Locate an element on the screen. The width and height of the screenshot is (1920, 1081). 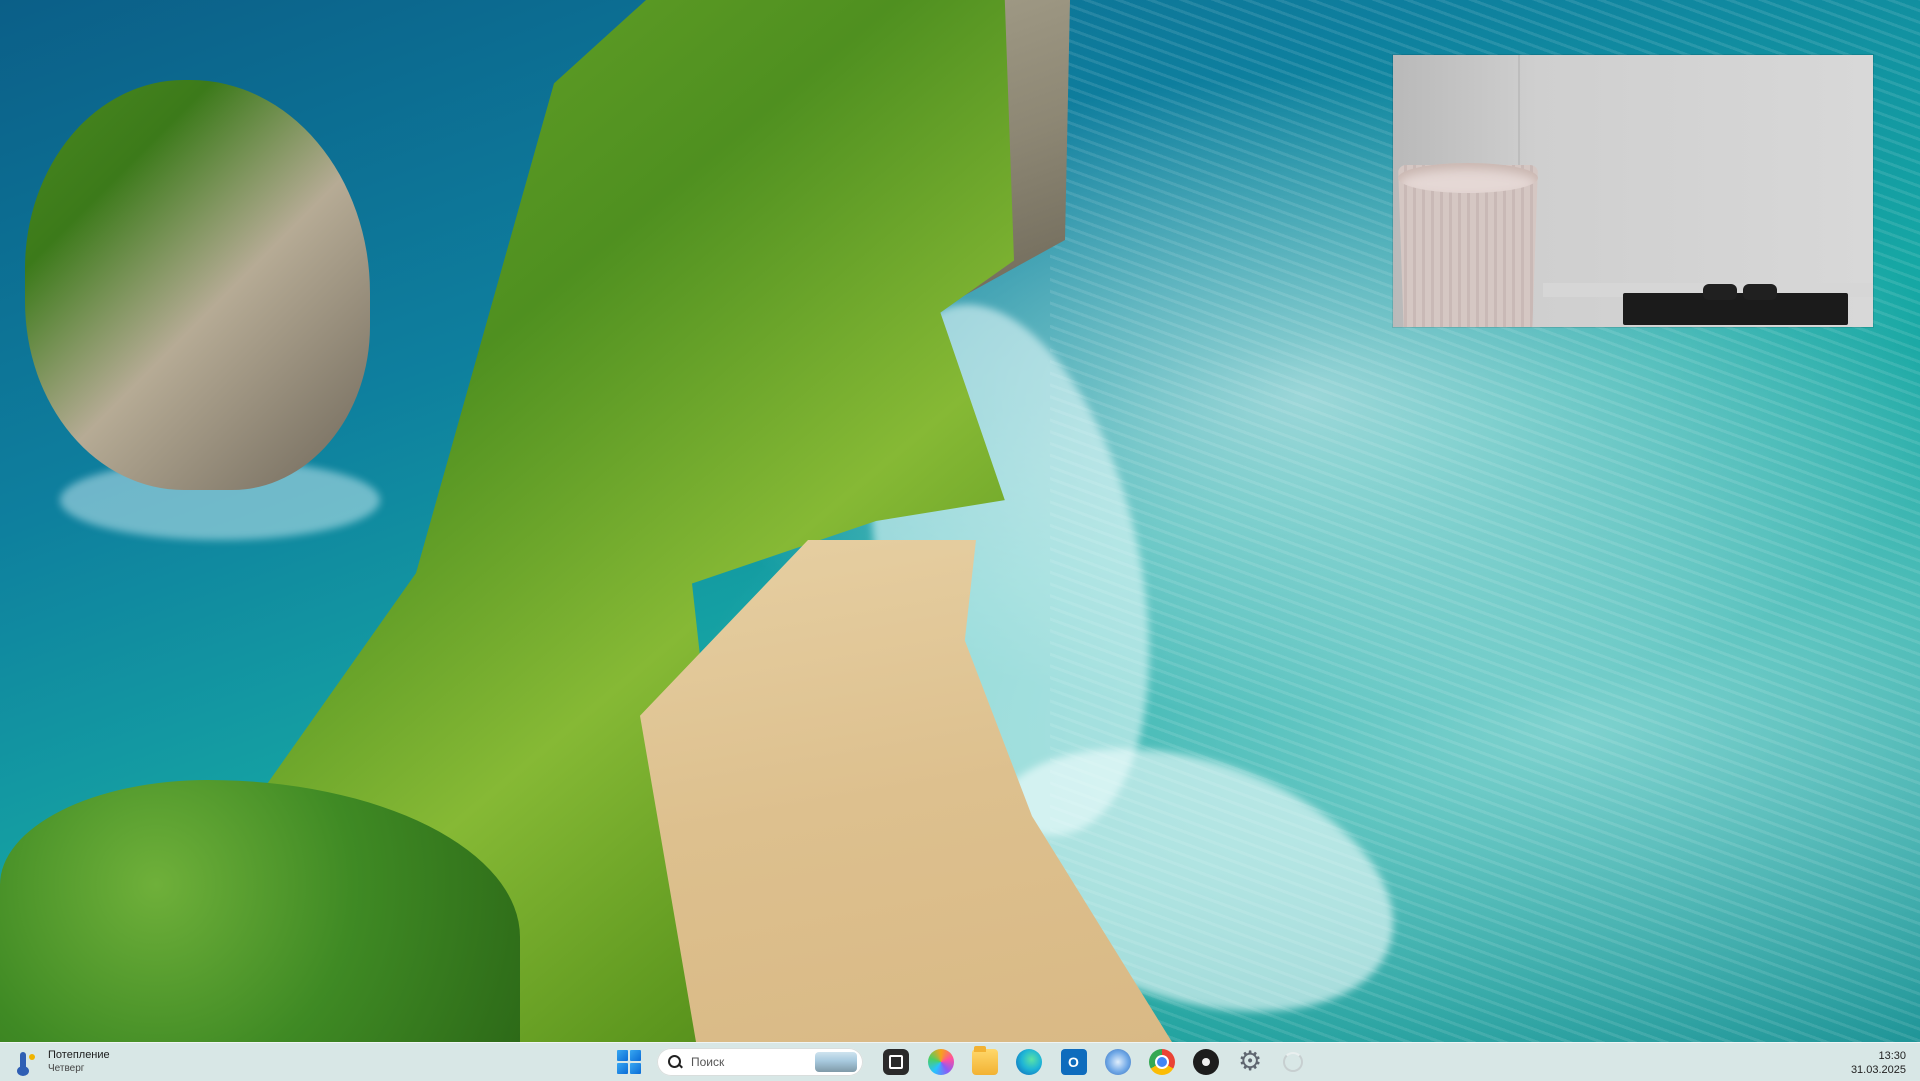
search-input: Поиск is located at coordinates (760, 1062).